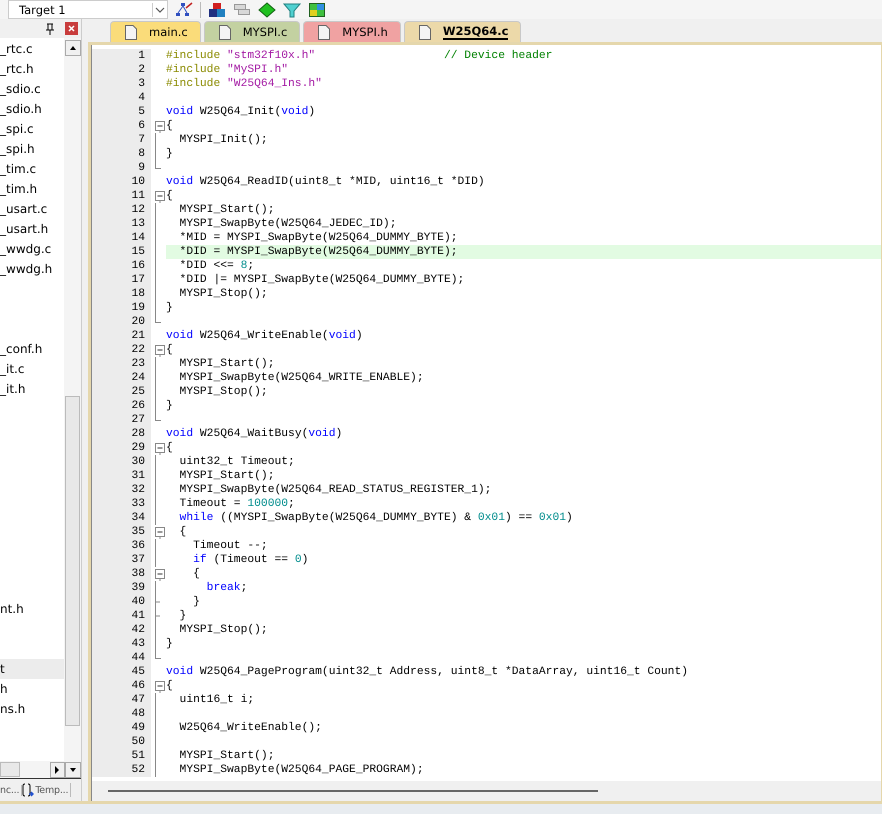 Image resolution: width=882 pixels, height=814 pixels. Describe the element at coordinates (121, 644) in the screenshot. I see `line-number: 43` at that location.